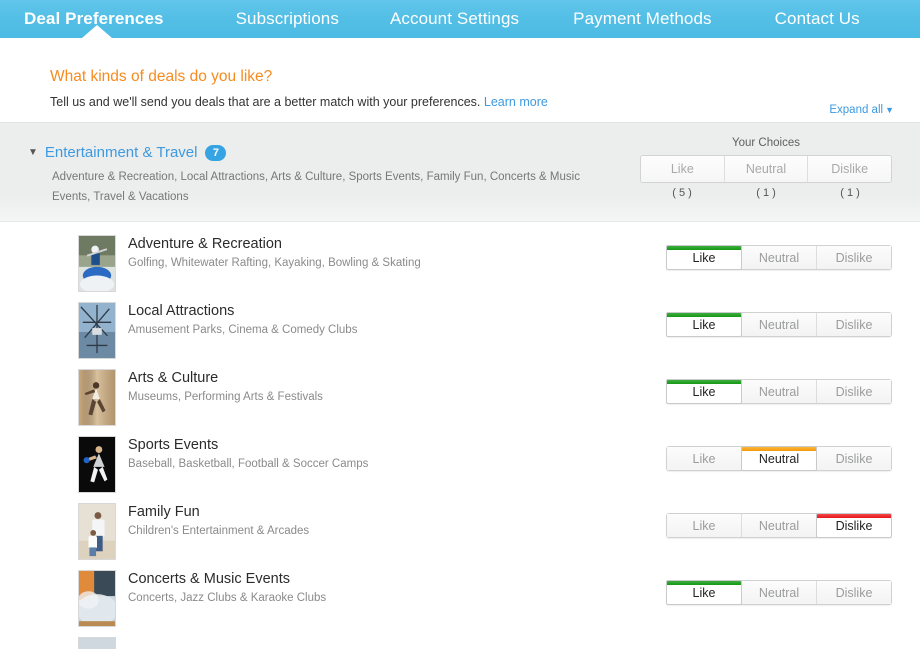 The height and width of the screenshot is (649, 920). I want to click on nav-item-subscriptions: Subscriptions, so click(287, 19).